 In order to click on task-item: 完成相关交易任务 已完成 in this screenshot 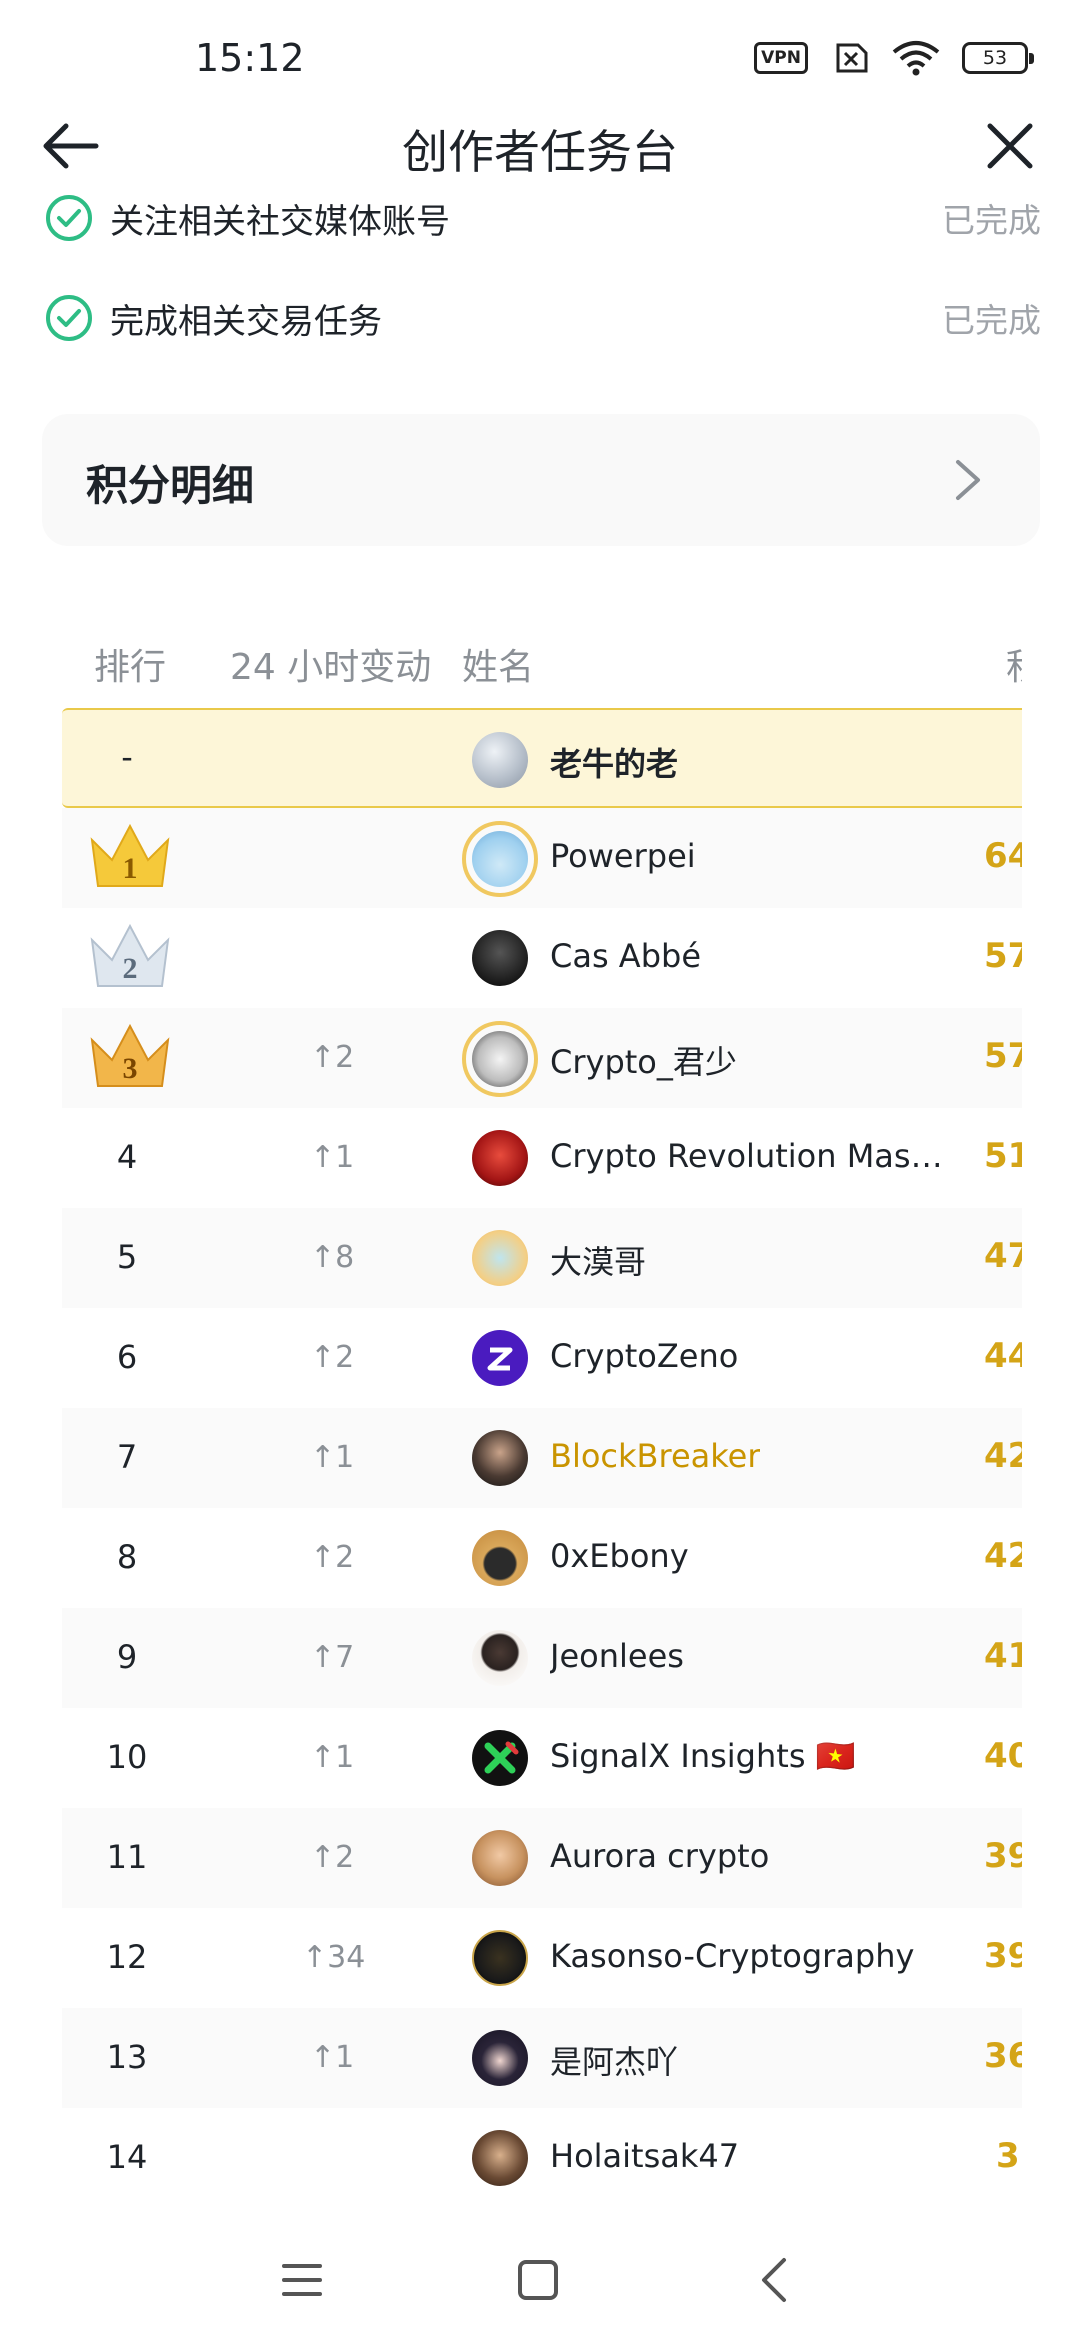, I will do `click(544, 318)`.